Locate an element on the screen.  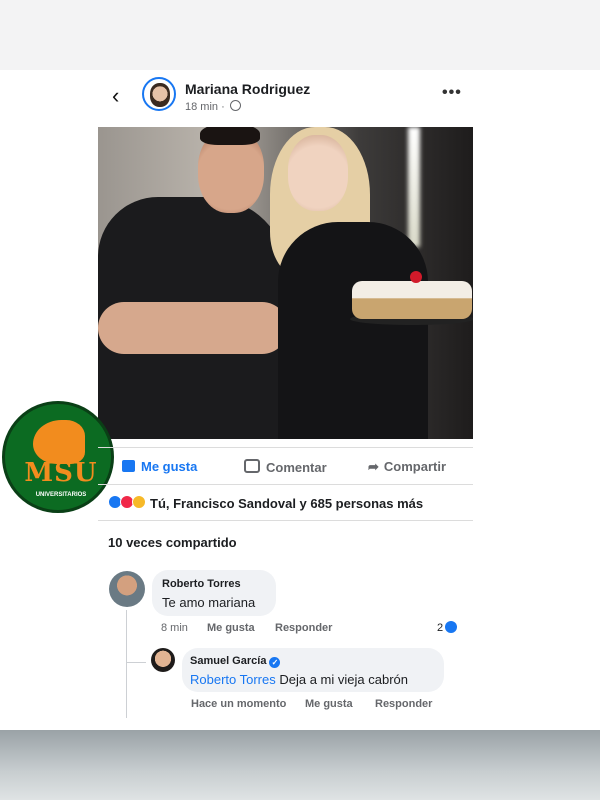
like-label: Me gusta is located at coordinates (169, 466).